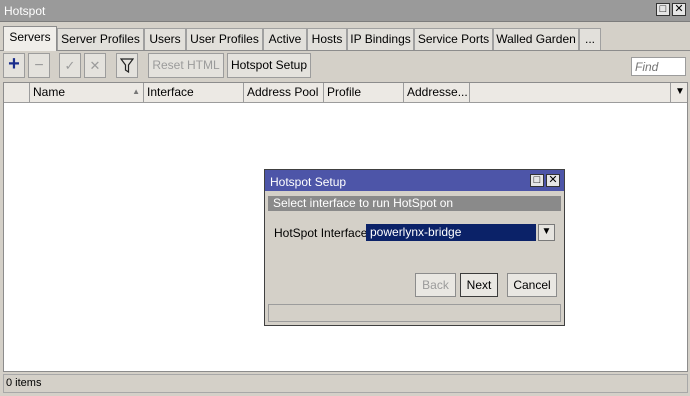  I want to click on hotspot-interface-select: powerlynx-bridge, so click(451, 232).